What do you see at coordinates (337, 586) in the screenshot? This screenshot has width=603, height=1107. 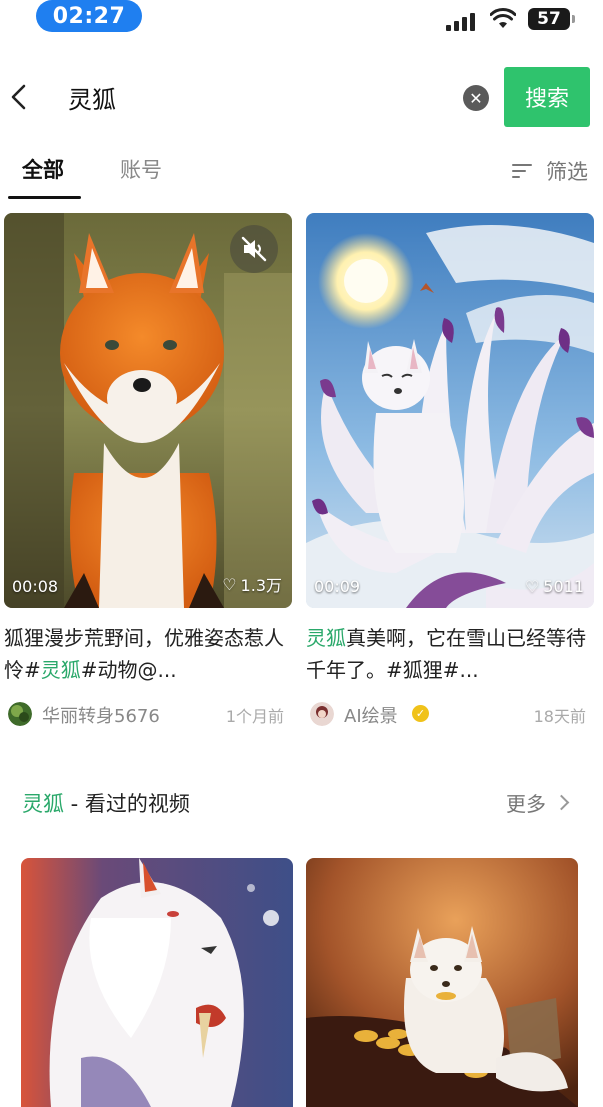 I see `video-duration: 00:09` at bounding box center [337, 586].